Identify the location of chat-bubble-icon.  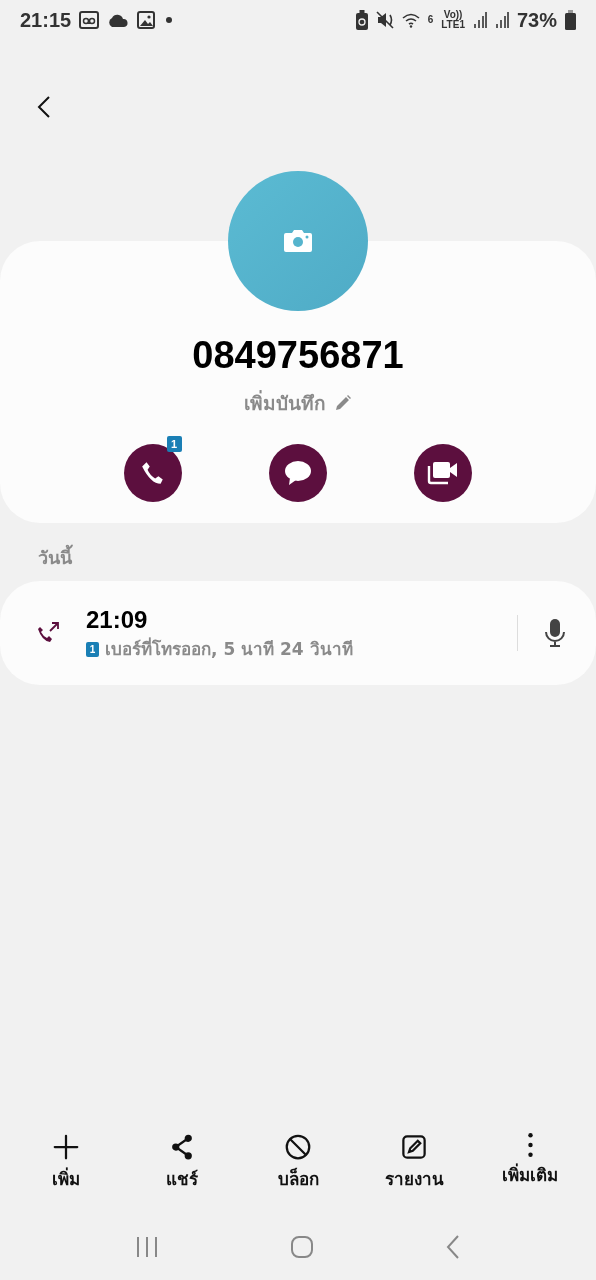
(298, 473).